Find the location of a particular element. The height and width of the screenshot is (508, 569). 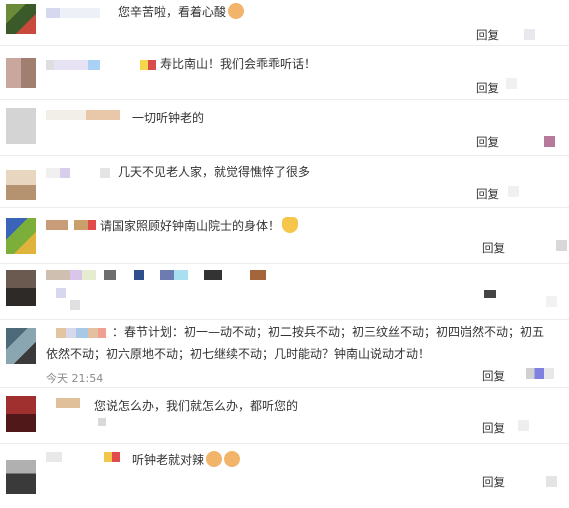

comment-text: 您说怎么办，我们就怎么办，都听您的 is located at coordinates (196, 406).